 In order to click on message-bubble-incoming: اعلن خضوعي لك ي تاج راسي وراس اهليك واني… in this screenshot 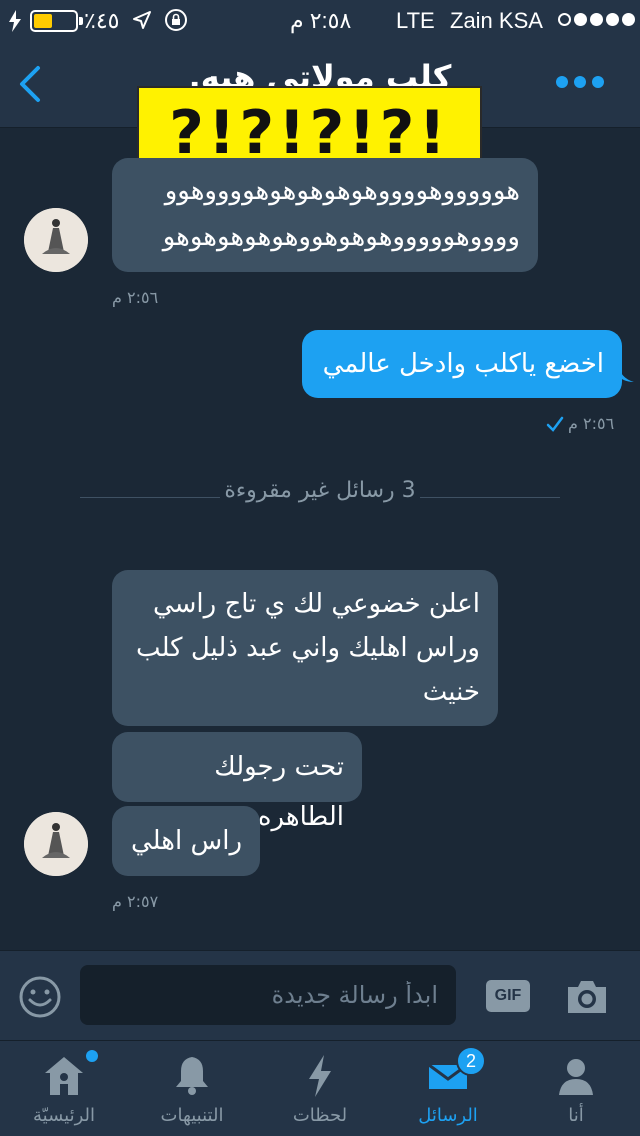, I will do `click(305, 648)`.